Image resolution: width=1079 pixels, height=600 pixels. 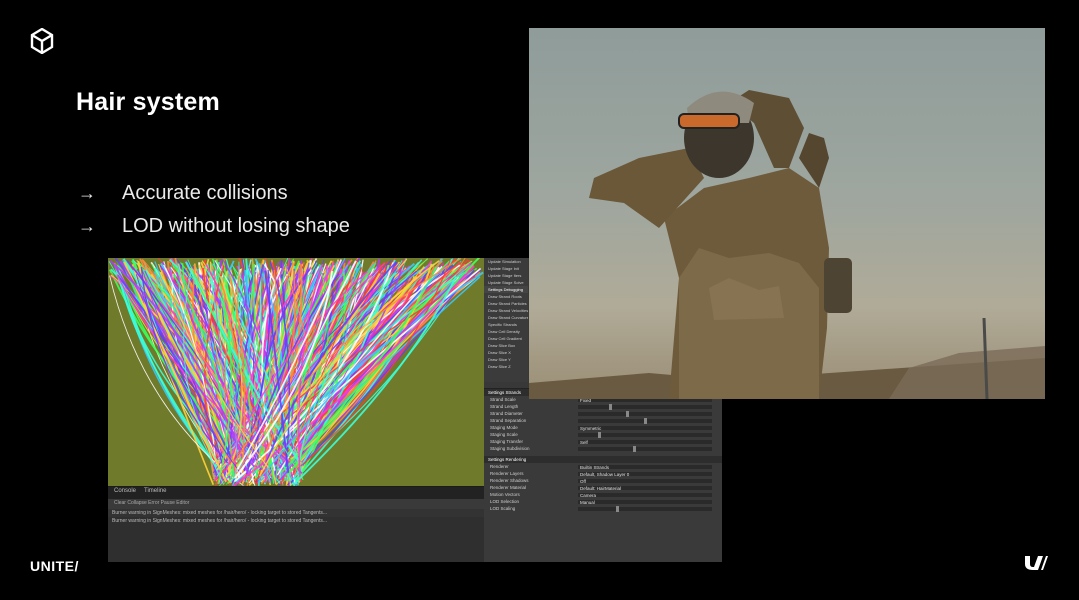 What do you see at coordinates (148, 102) in the screenshot?
I see `slide-title: Hair system` at bounding box center [148, 102].